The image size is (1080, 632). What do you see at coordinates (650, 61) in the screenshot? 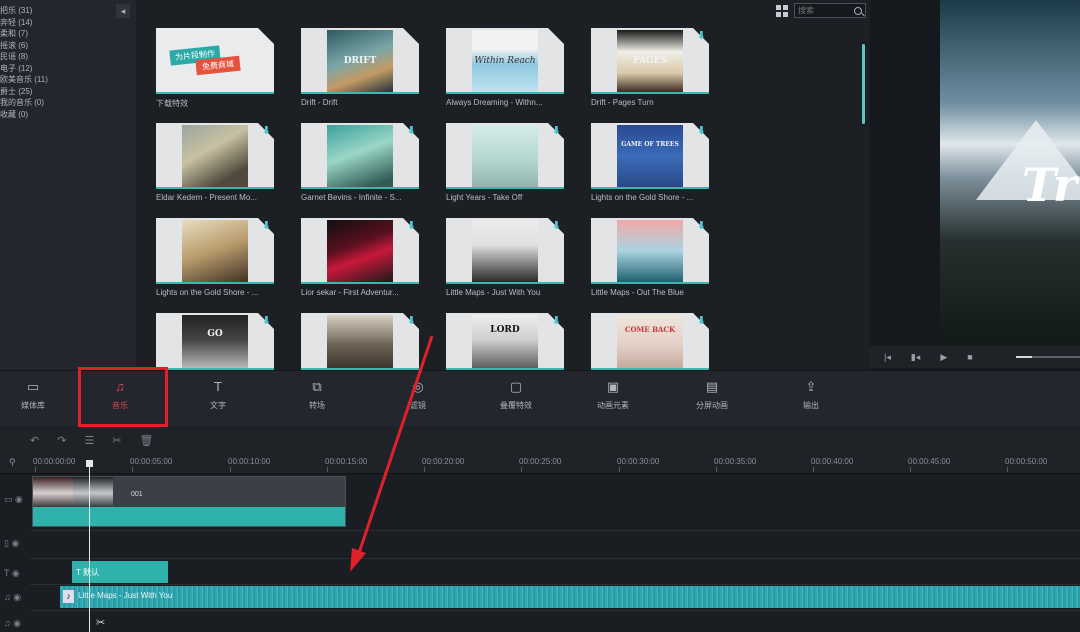
I see `album-art: PAGES ⬇` at bounding box center [650, 61].